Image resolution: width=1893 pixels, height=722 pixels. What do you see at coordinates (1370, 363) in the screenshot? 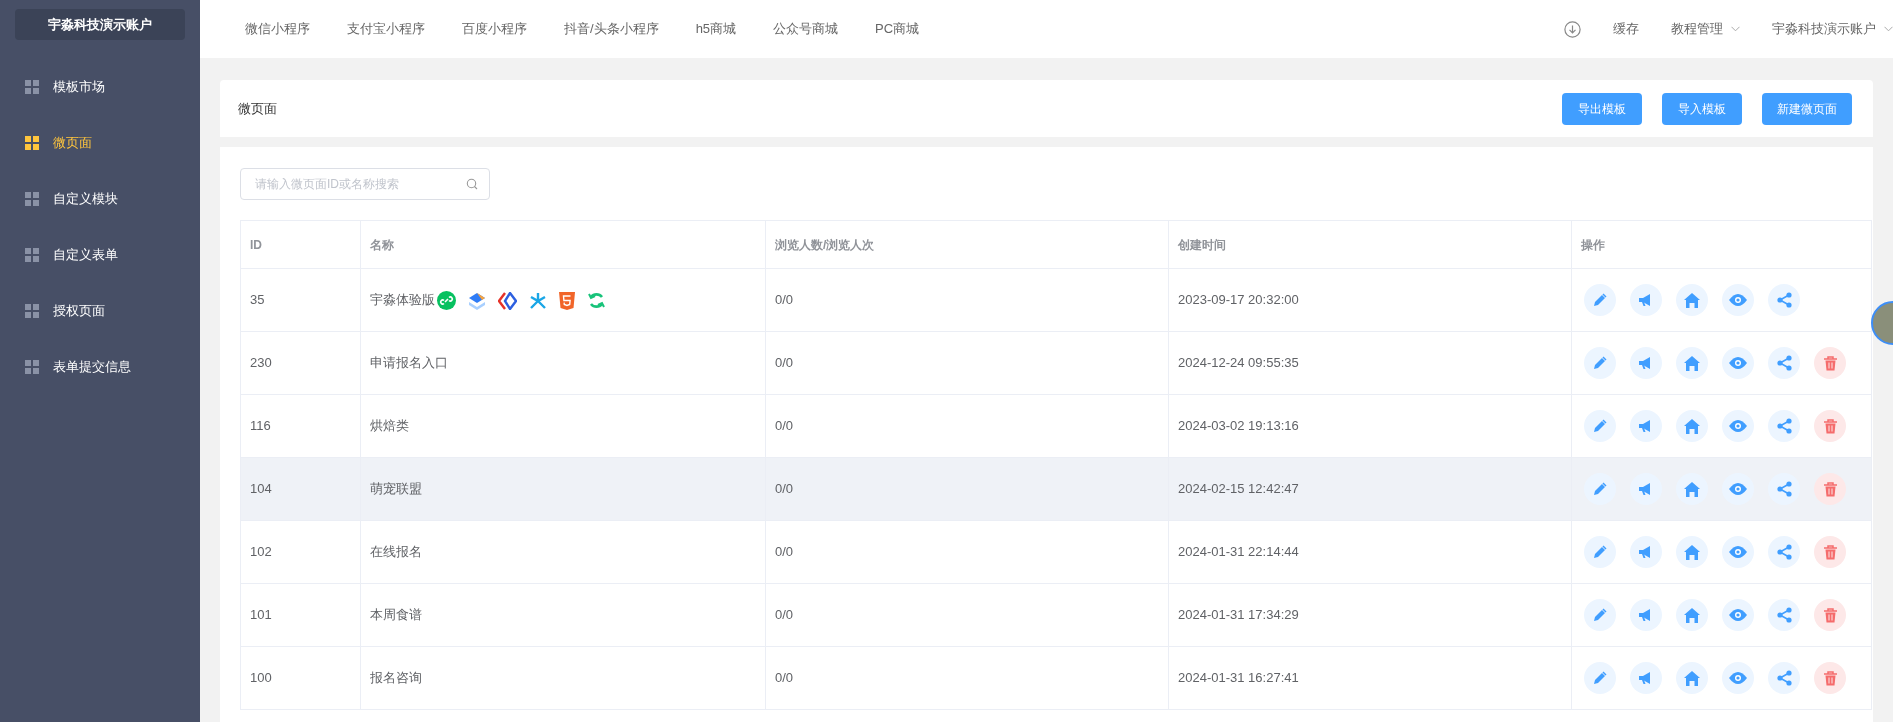
I see `table-cell: 2024-12-24 09:55:35` at bounding box center [1370, 363].